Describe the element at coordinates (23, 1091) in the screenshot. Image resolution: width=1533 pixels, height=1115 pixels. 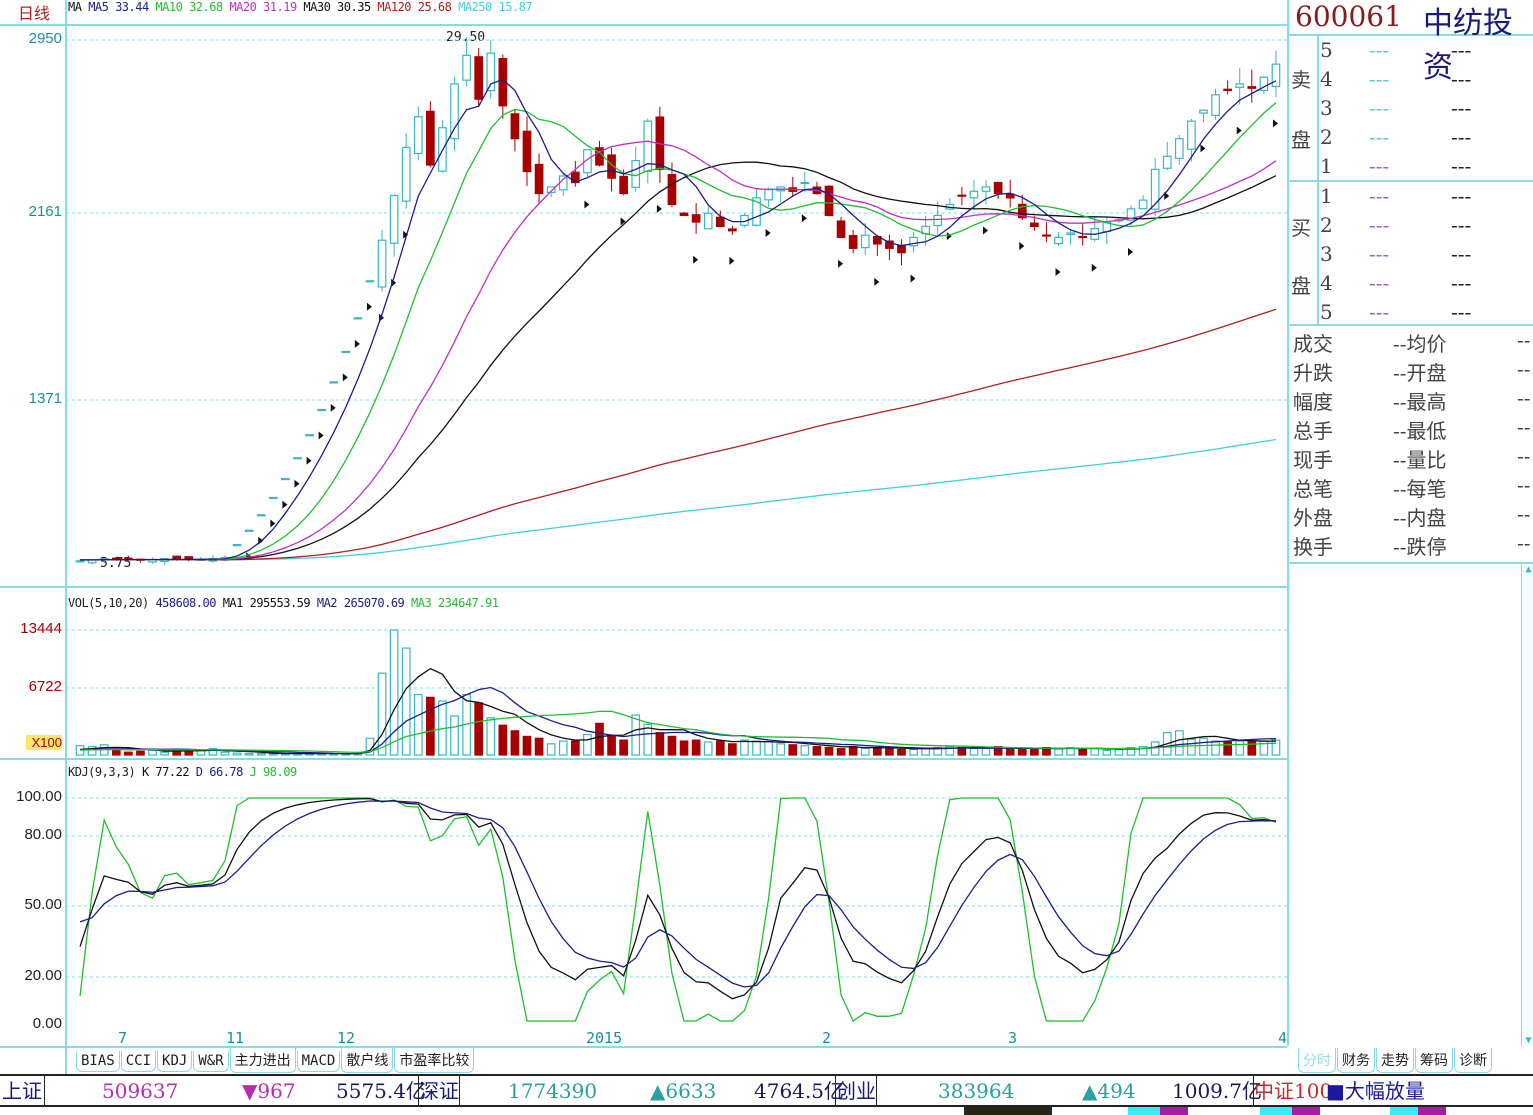
I see `sh-label: 上证` at that location.